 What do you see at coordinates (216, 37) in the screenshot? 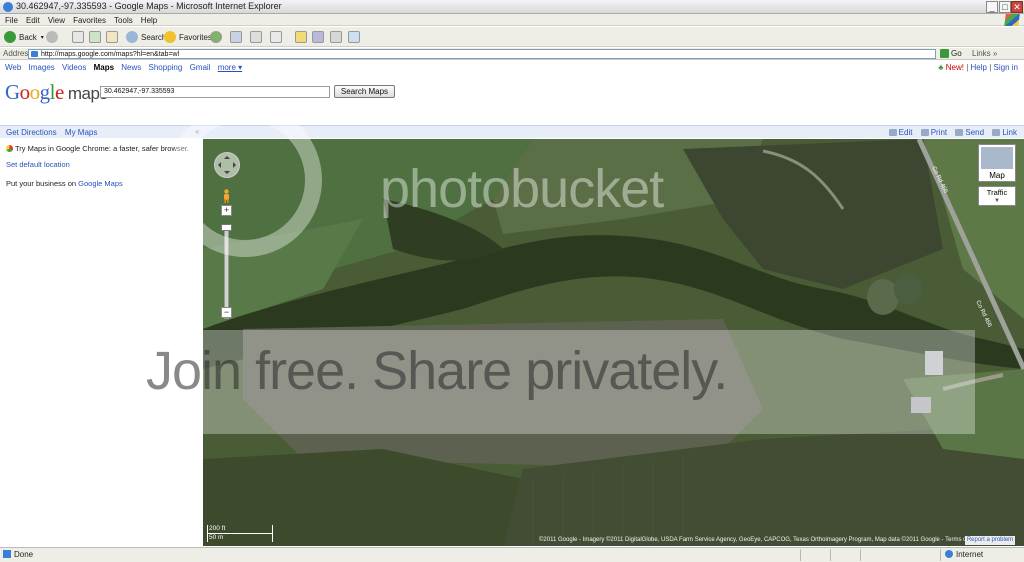
I see `history-icon` at bounding box center [216, 37].